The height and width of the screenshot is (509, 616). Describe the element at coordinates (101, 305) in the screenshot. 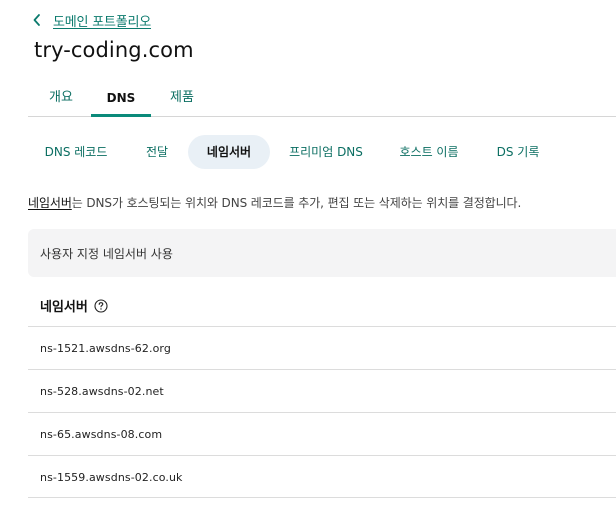

I see `question-circle-icon` at that location.